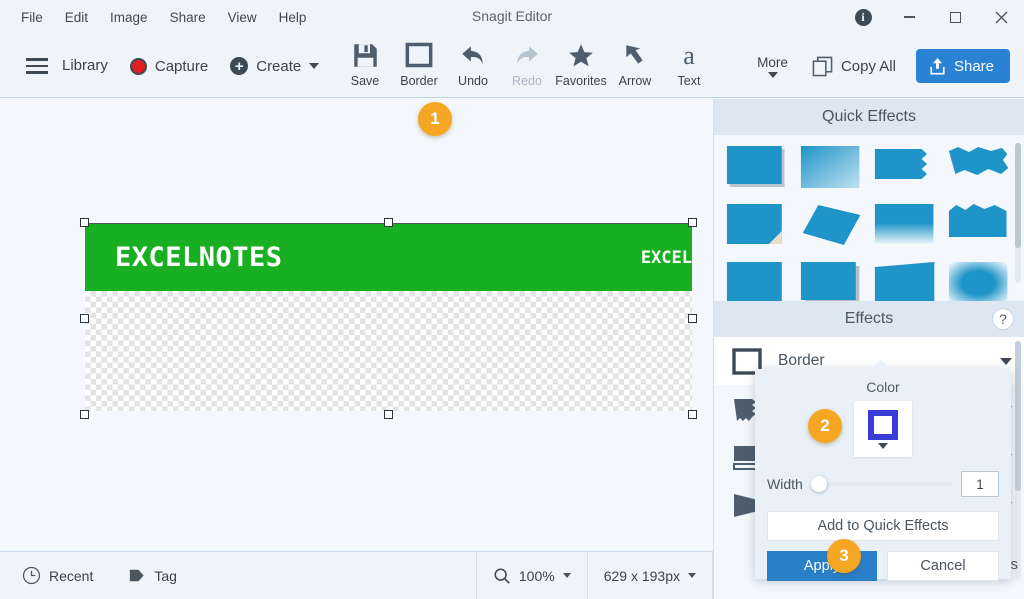  What do you see at coordinates (863, 17) in the screenshot?
I see `info-button: i` at bounding box center [863, 17].